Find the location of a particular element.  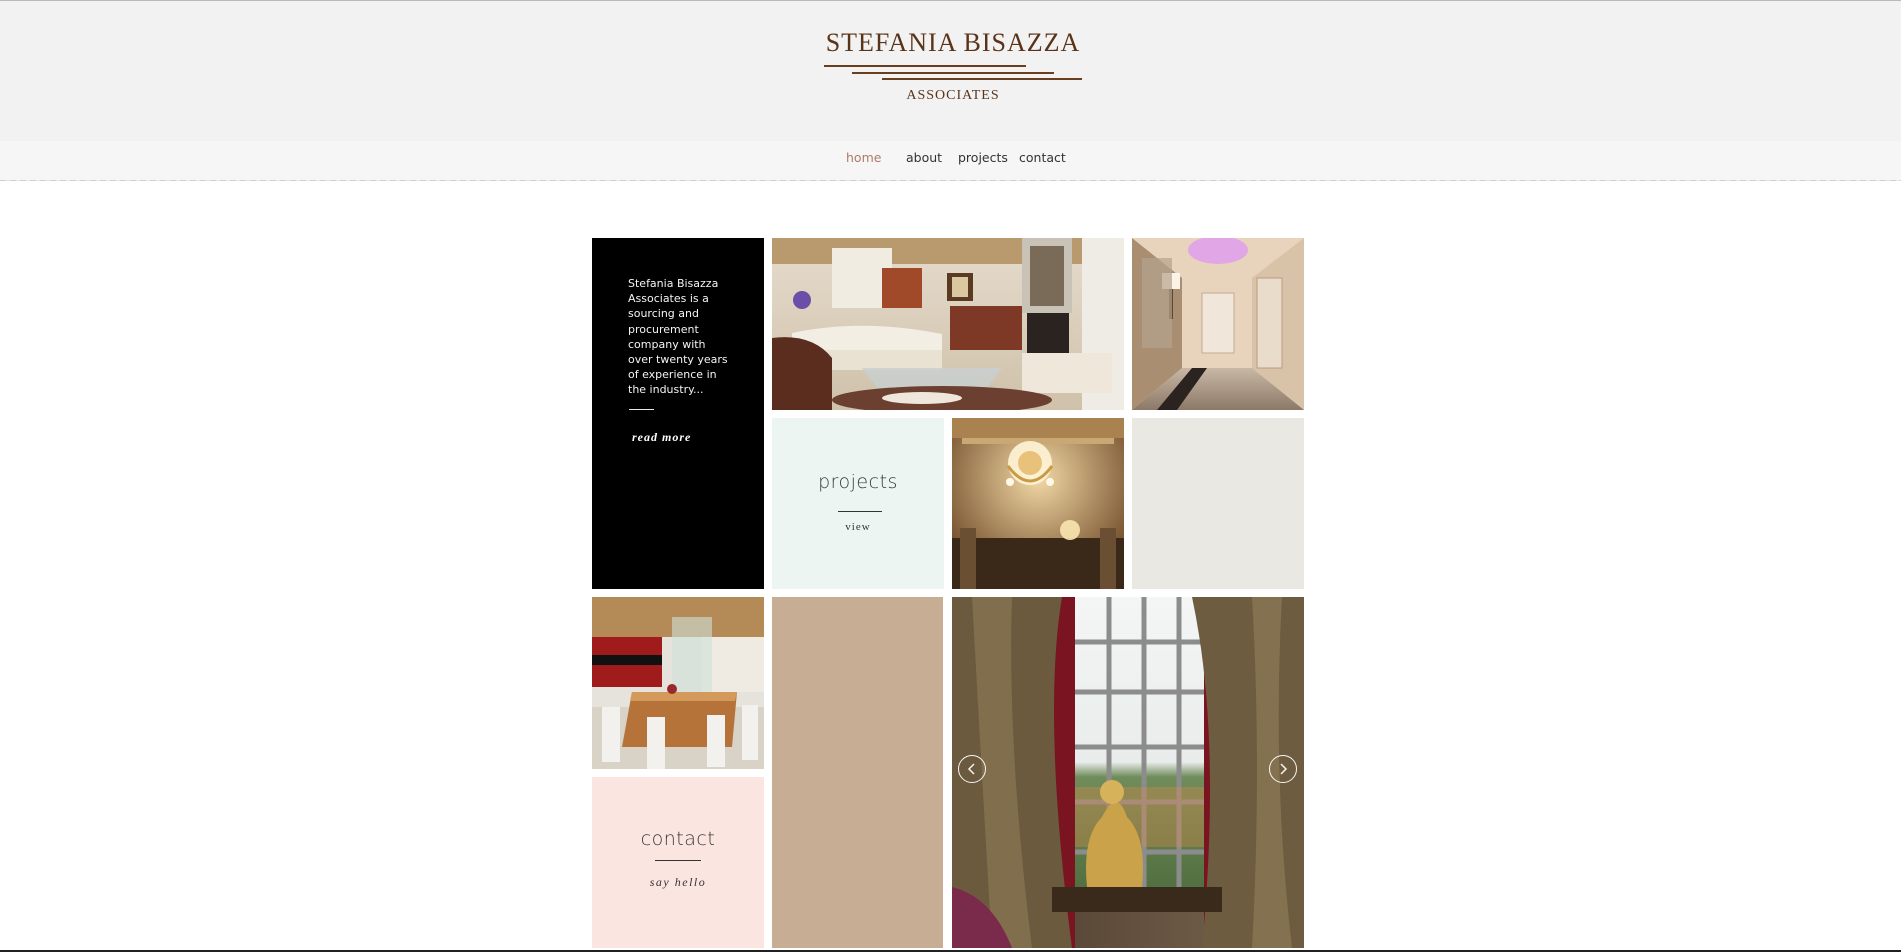

say-hello-link: say hello is located at coordinates (678, 882).